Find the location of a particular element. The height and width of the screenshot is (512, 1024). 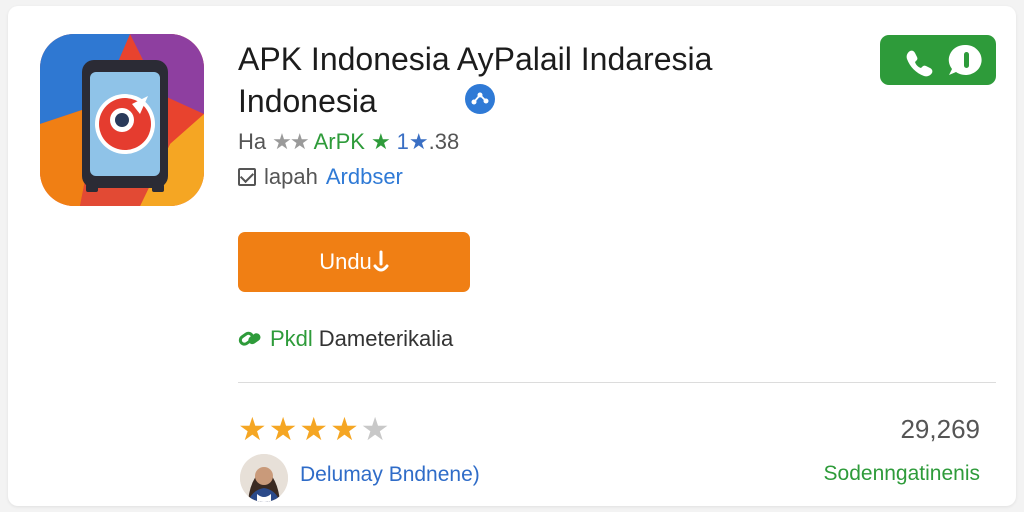

stats-green-star: ★ is located at coordinates (380, 141).